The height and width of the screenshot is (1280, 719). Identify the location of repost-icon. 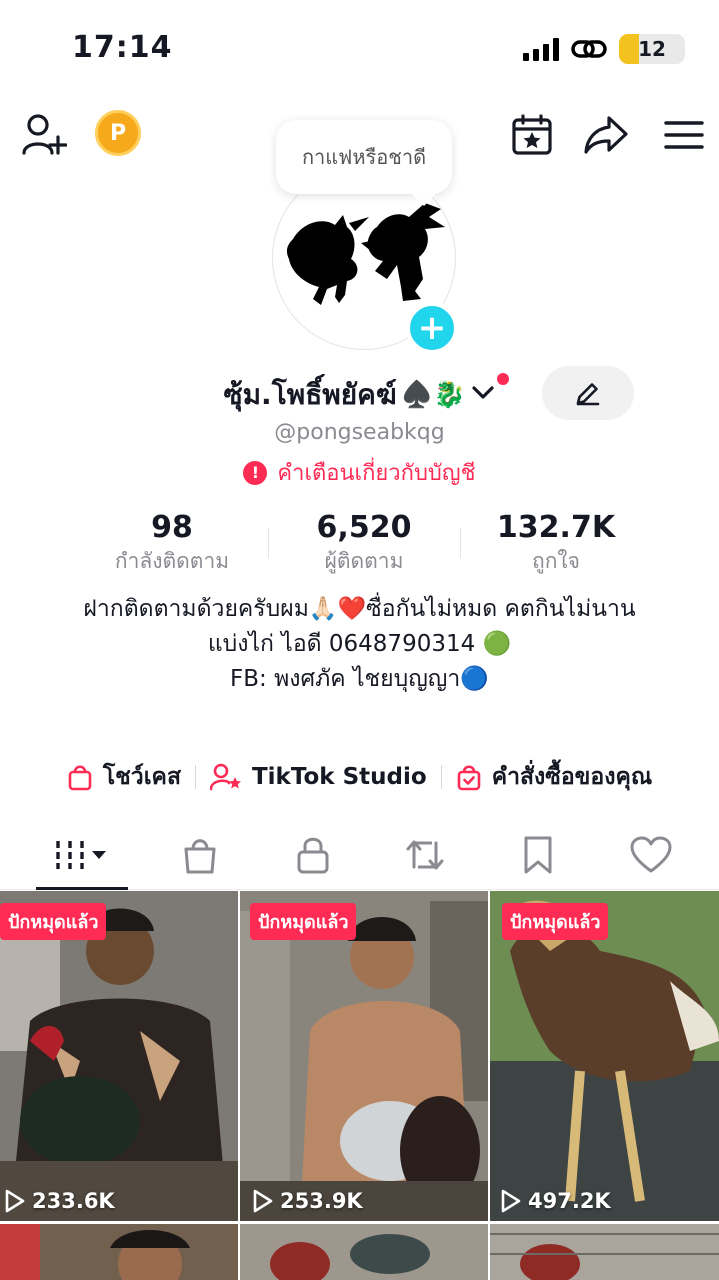
(425, 855).